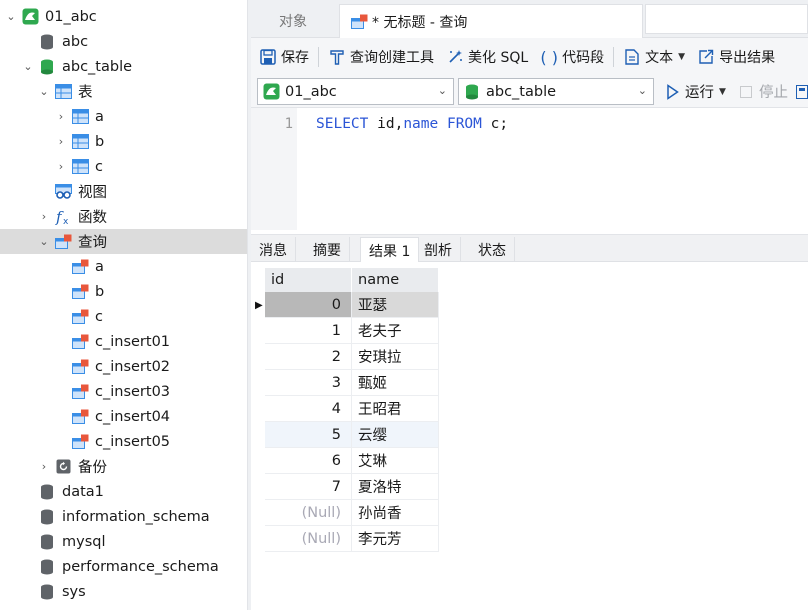 The height and width of the screenshot is (610, 808). What do you see at coordinates (392, 58) in the screenshot?
I see `query-builder-label: 查询创建工具` at bounding box center [392, 58].